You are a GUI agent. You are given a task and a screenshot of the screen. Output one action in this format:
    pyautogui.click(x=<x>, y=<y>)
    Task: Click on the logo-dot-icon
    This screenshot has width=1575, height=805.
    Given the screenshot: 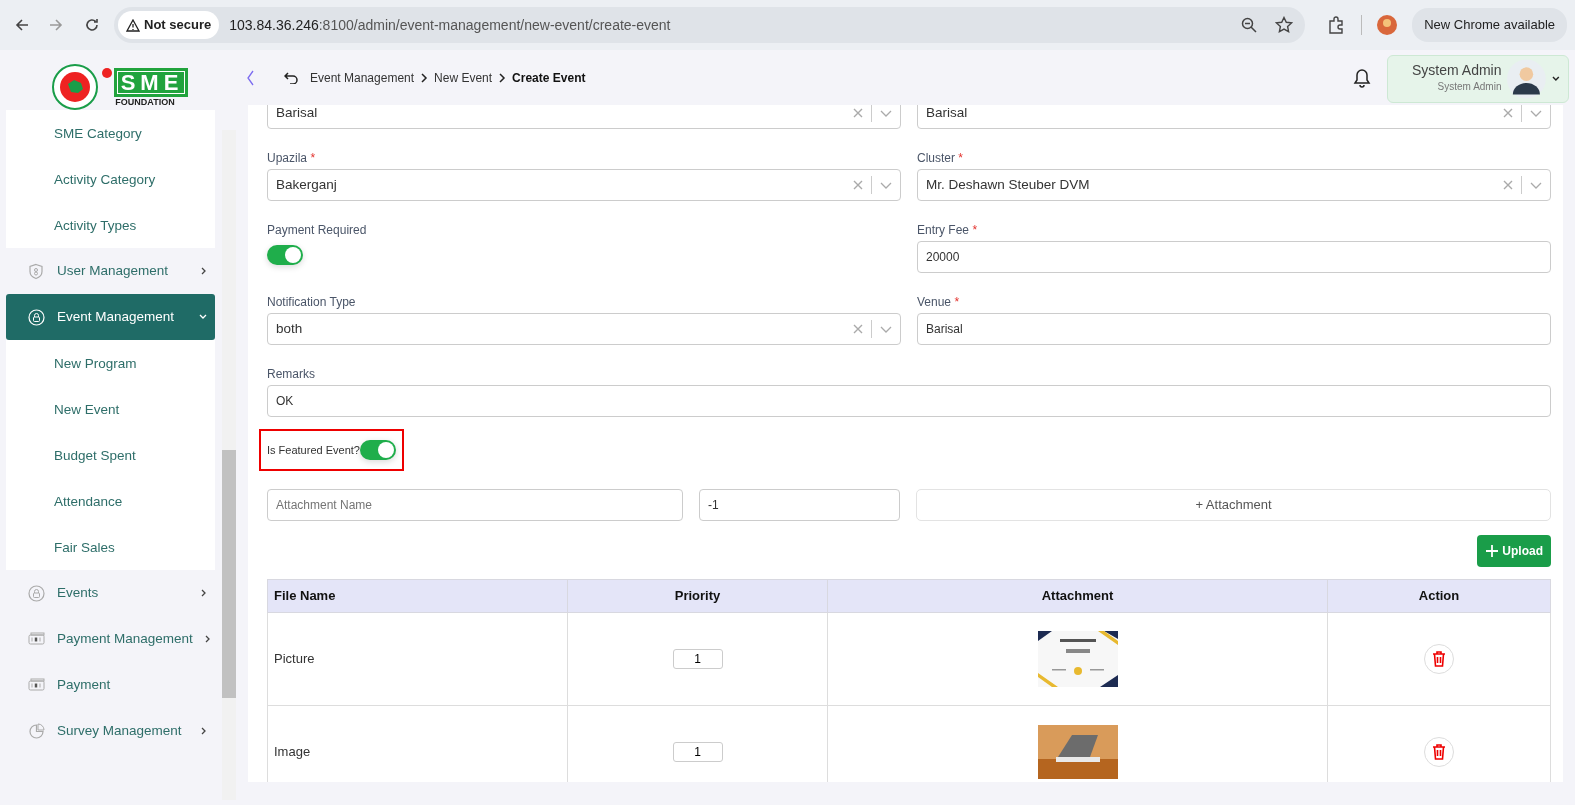 What is the action you would take?
    pyautogui.click(x=106, y=72)
    